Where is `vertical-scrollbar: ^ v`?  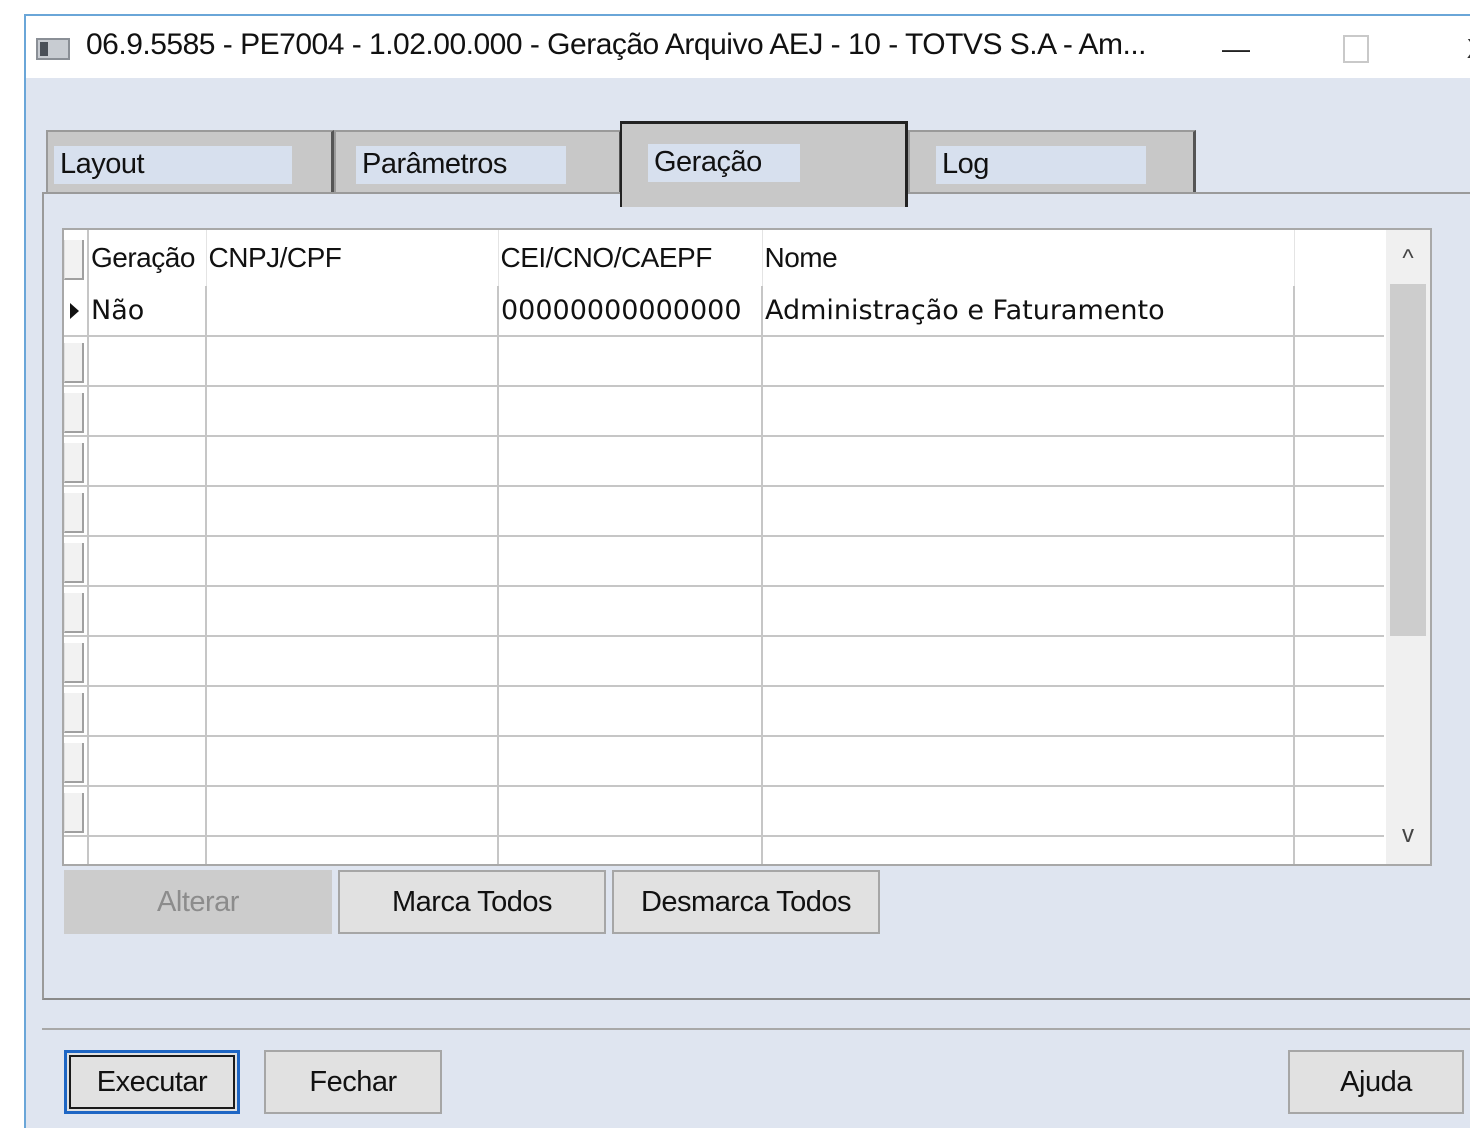 vertical-scrollbar: ^ v is located at coordinates (1408, 547).